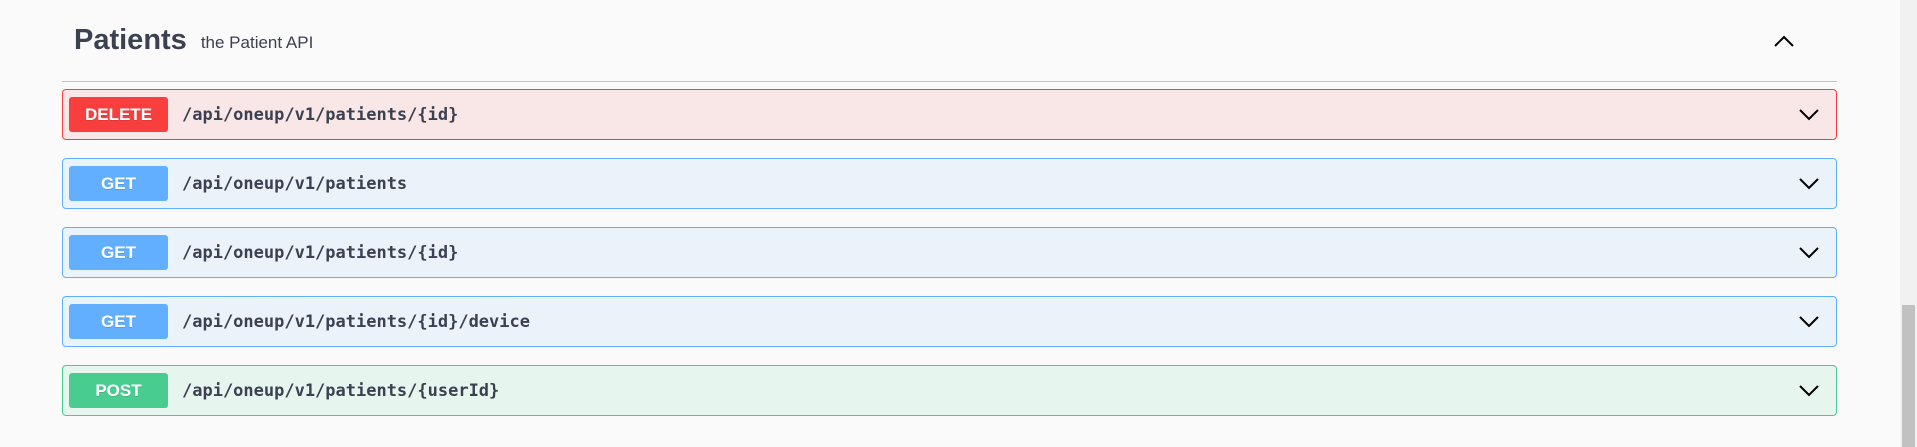  I want to click on scrollbar-track, so click(1908, 223).